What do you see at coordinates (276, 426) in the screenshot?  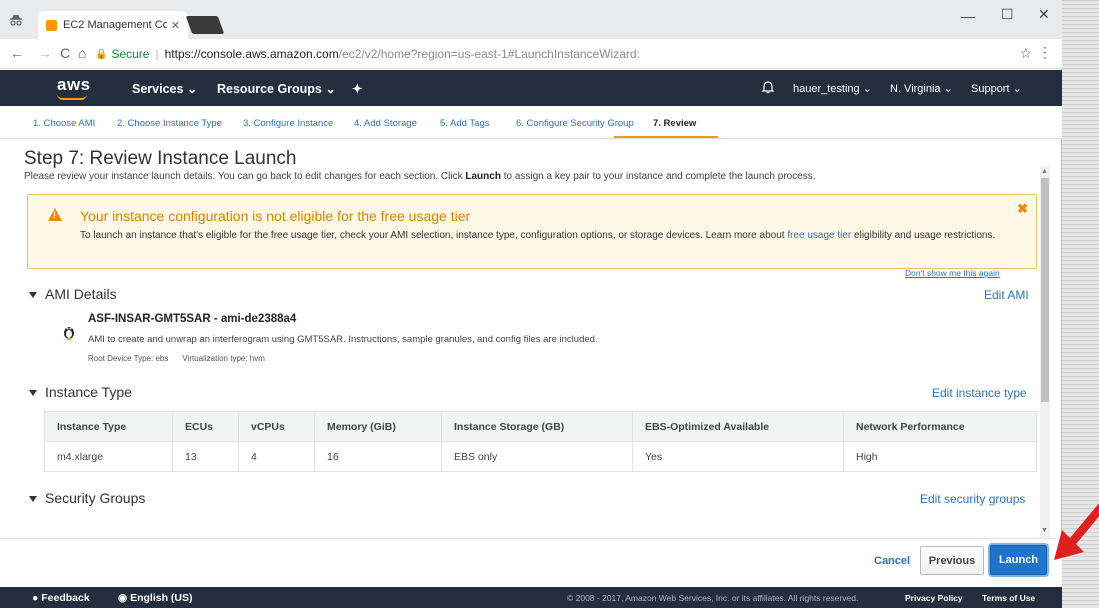 I see `column-header: vCPUs` at bounding box center [276, 426].